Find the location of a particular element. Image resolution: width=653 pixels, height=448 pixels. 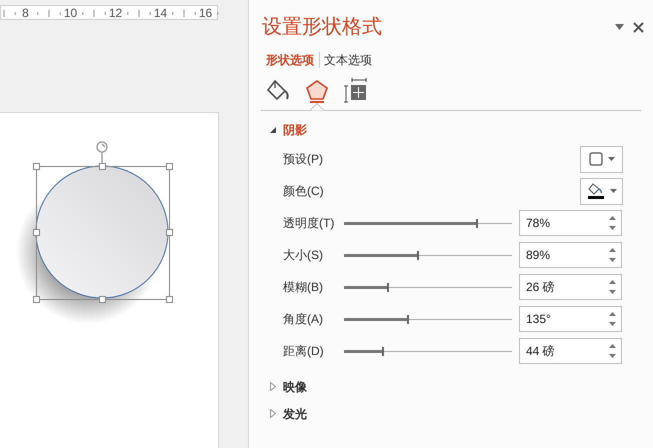

section-header: 发光 is located at coordinates (451, 413).